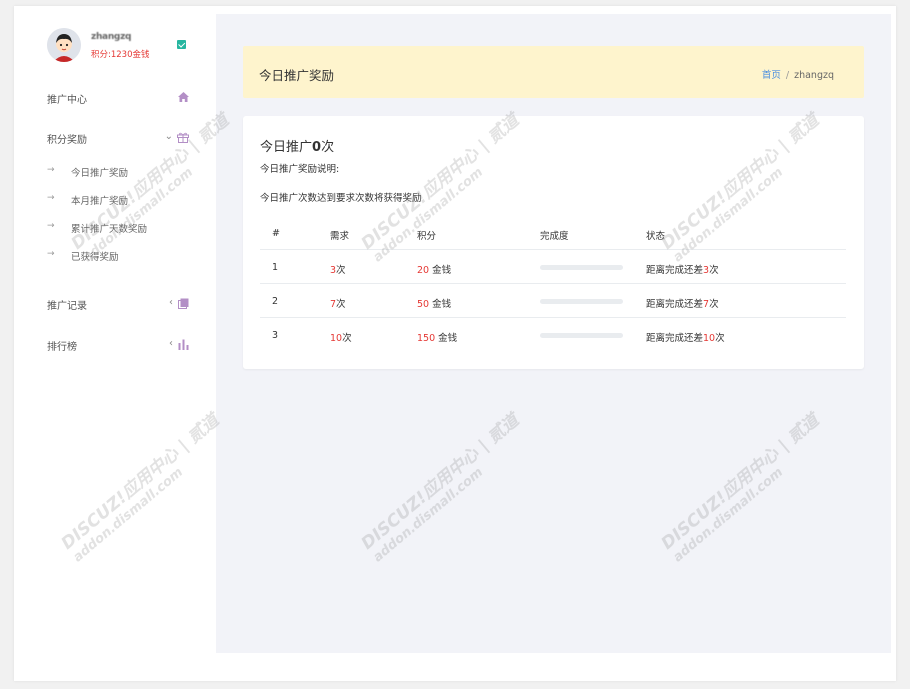  I want to click on breadcrumb-home-link: 首页, so click(771, 75).